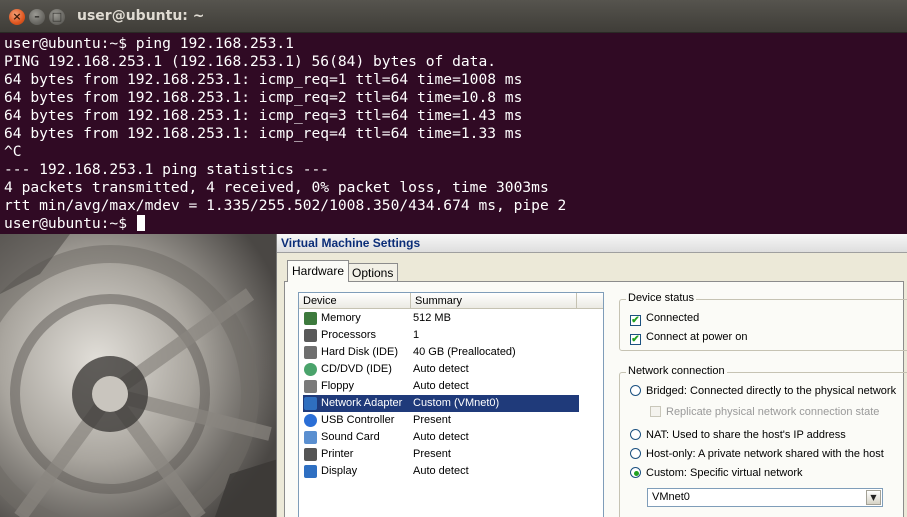  What do you see at coordinates (13, 151) in the screenshot?
I see `terminal-line: ^C` at bounding box center [13, 151].